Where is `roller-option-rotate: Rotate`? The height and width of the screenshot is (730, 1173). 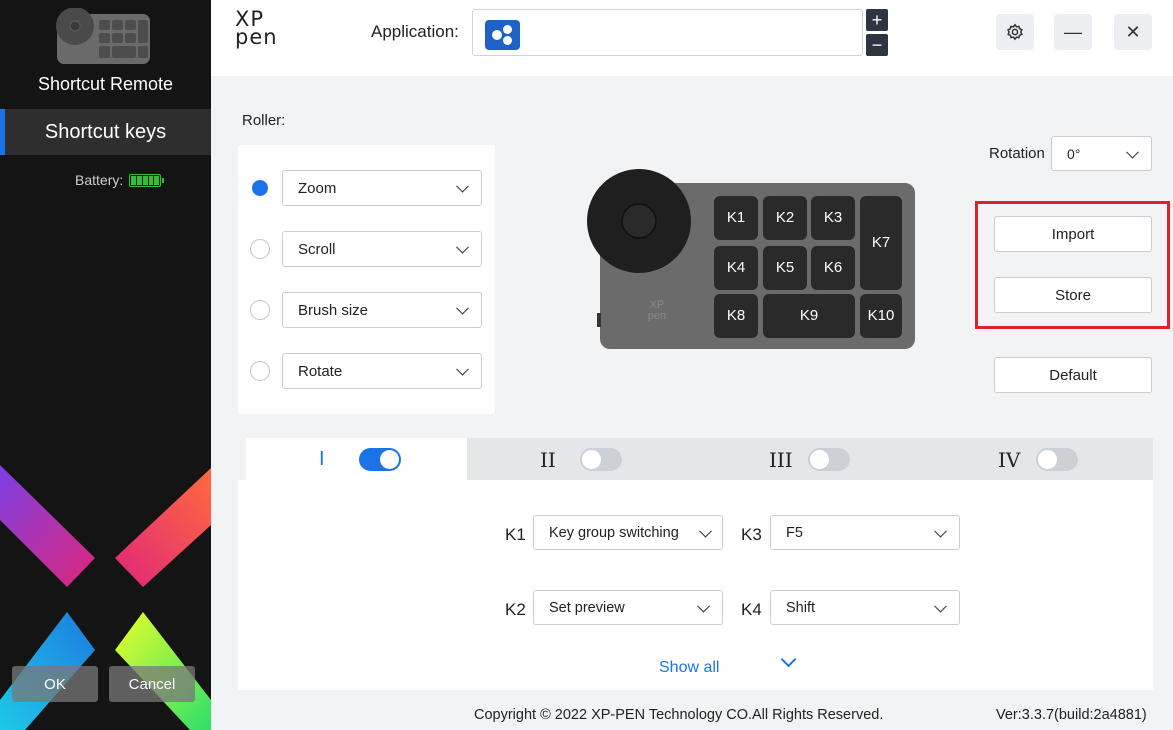 roller-option-rotate: Rotate is located at coordinates (368, 371).